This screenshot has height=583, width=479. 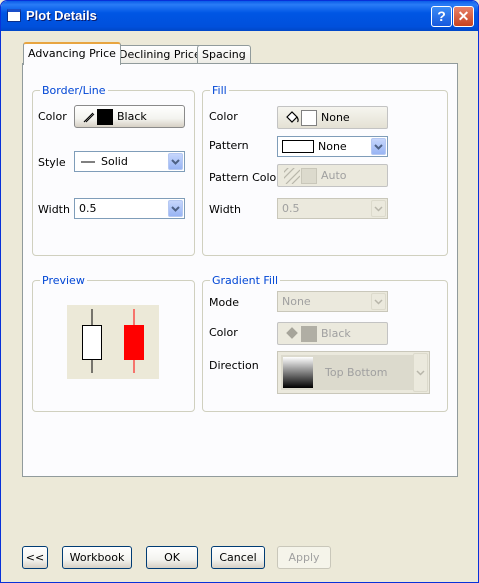 I want to click on help-button: ?, so click(x=441, y=16).